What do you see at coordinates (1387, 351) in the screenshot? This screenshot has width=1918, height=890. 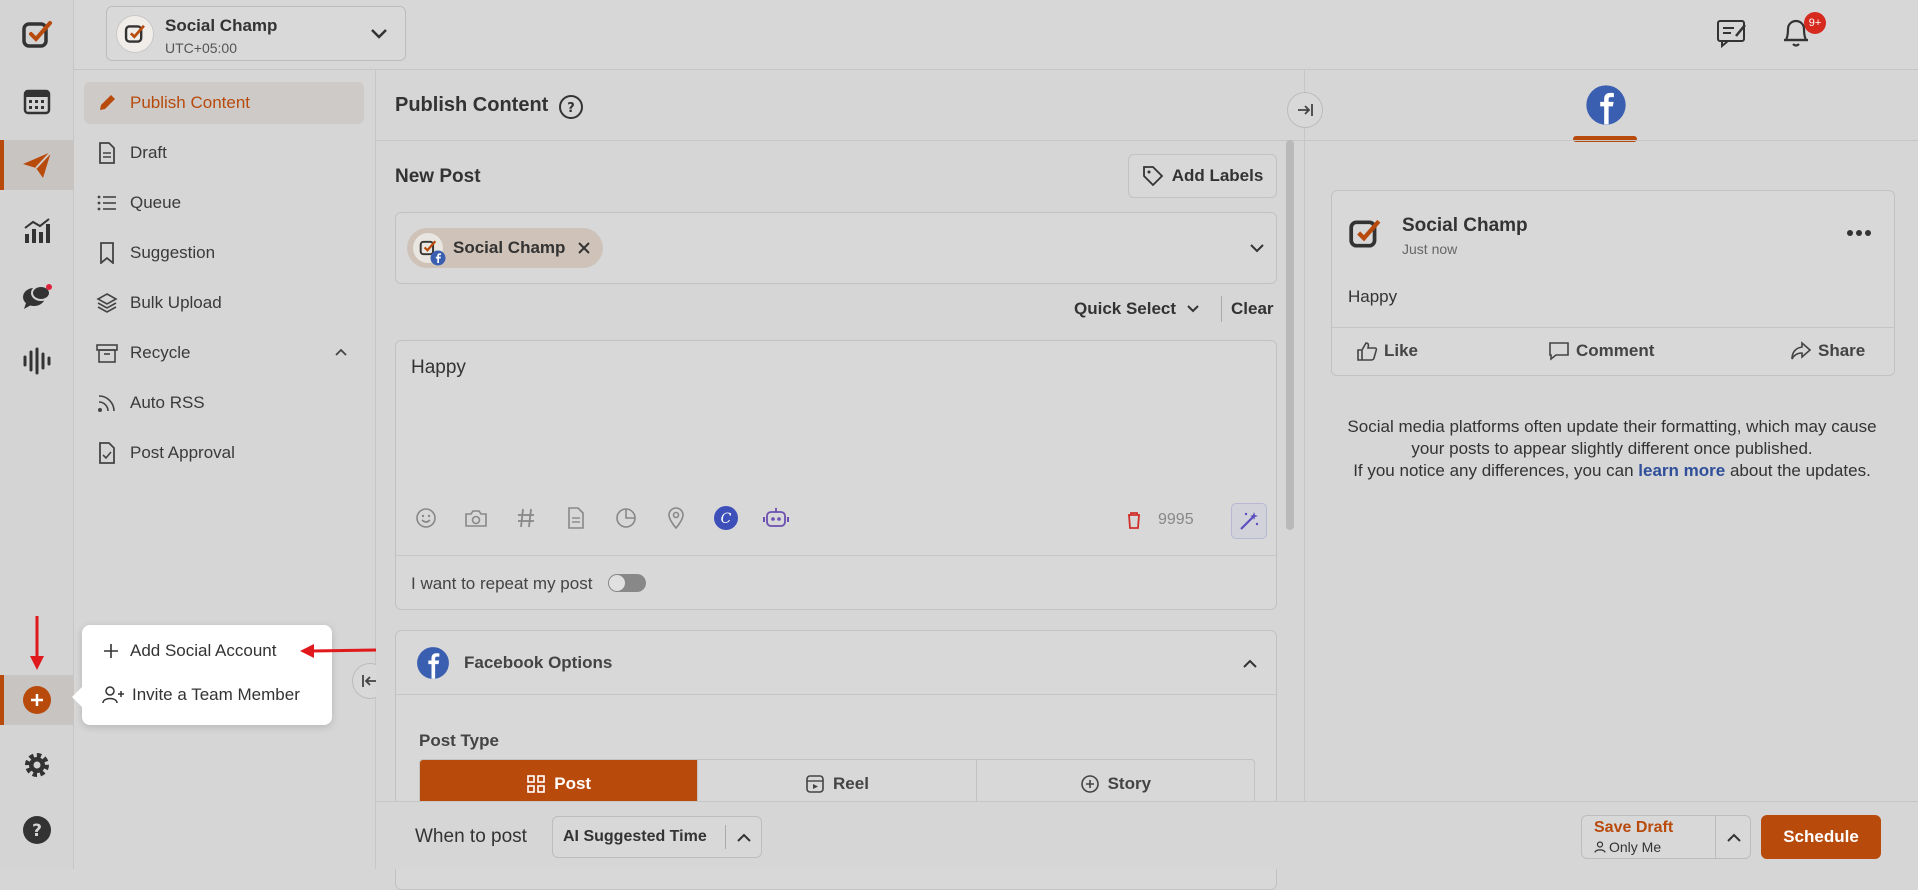 I see `like-action: Like` at bounding box center [1387, 351].